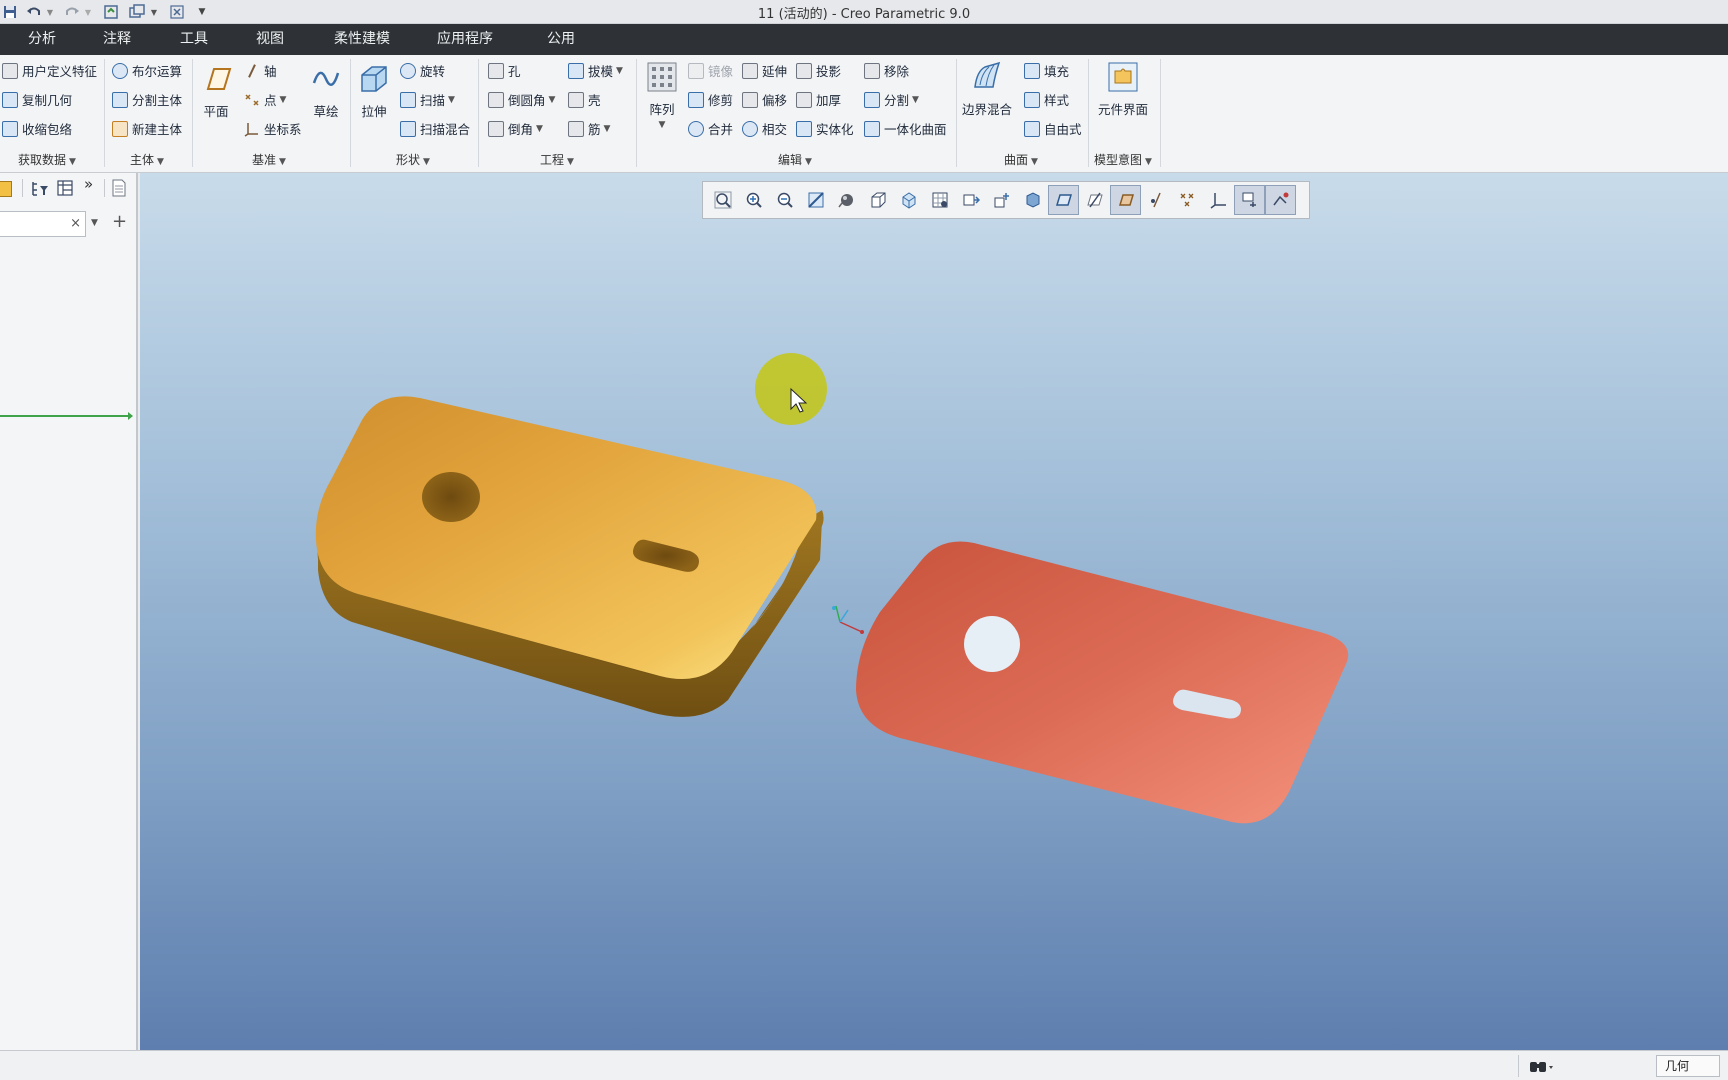 This screenshot has height=1080, width=1728. Describe the element at coordinates (1021, 159) in the screenshot. I see `group-surfaces: 曲面 ▼` at that location.